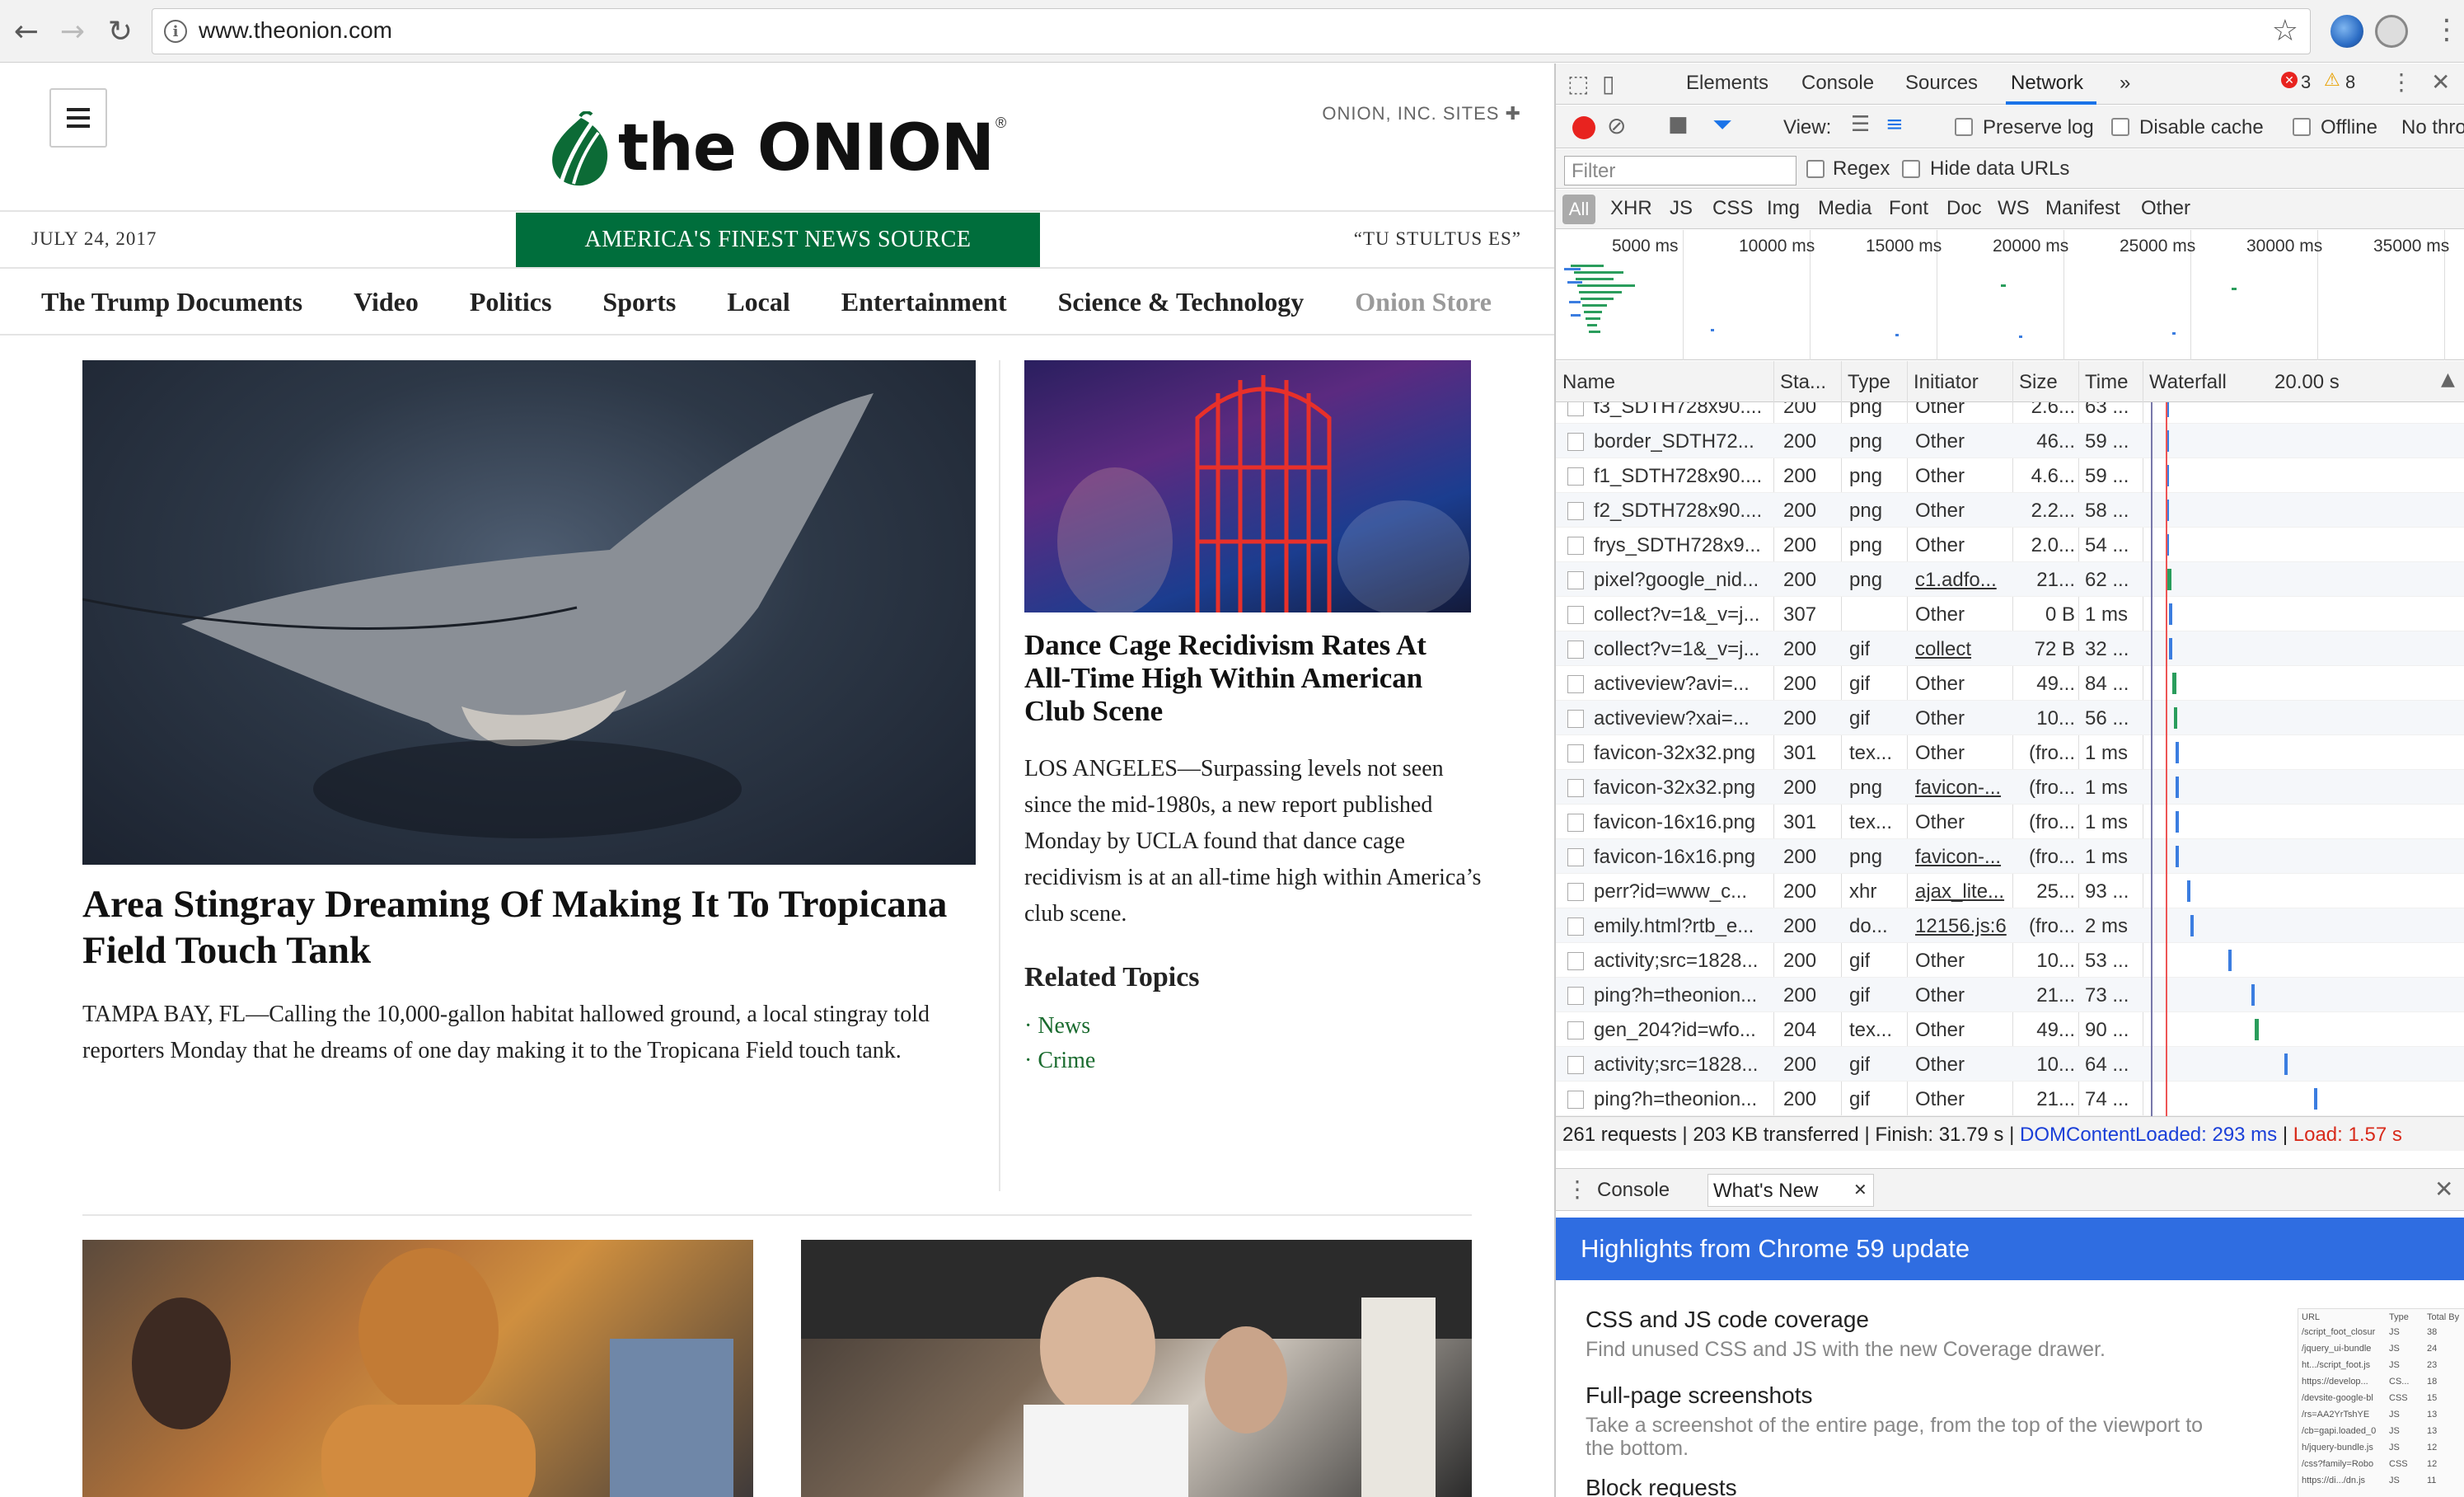 The image size is (2464, 1497). What do you see at coordinates (2106, 382) in the screenshot?
I see `column-time: Time` at bounding box center [2106, 382].